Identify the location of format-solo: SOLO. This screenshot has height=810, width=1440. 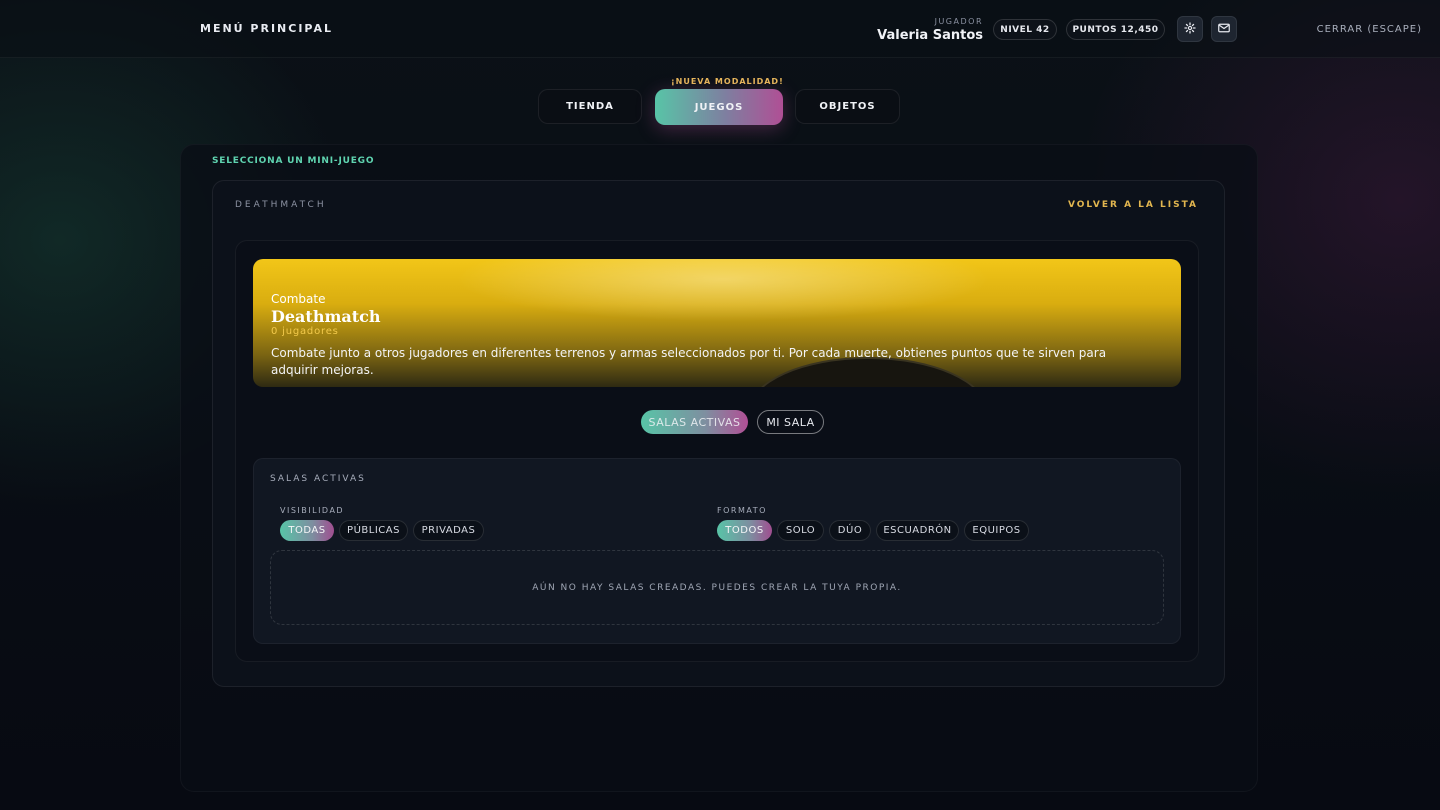
(800, 530).